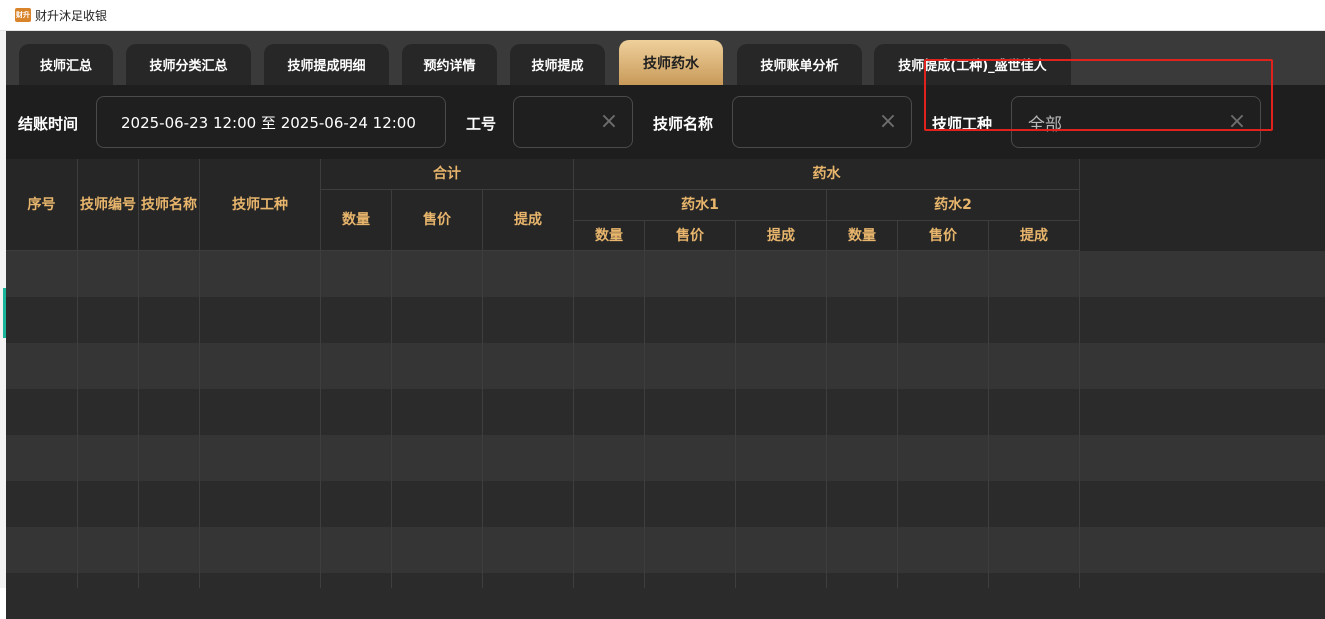 The height and width of the screenshot is (619, 1325). I want to click on group-header-potion: 药水, so click(827, 174).